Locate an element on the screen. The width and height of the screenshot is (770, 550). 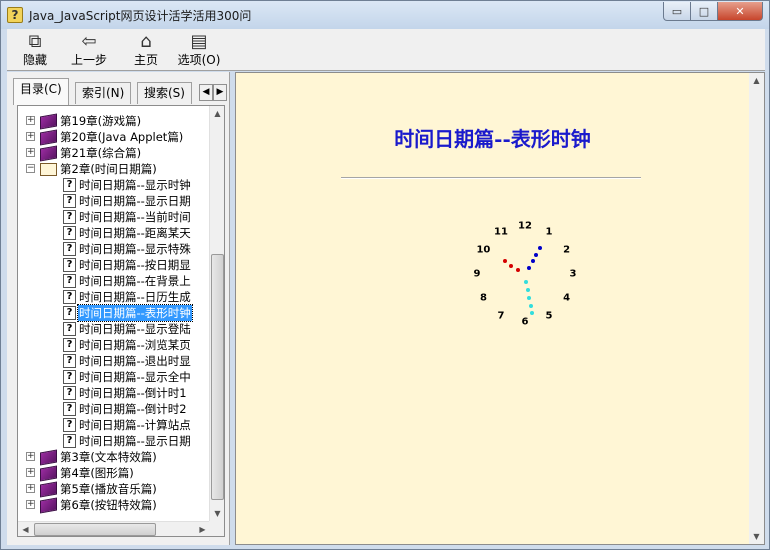
tree-item-label: 时间日期篇--显示时钟 is located at coordinates (135, 185).